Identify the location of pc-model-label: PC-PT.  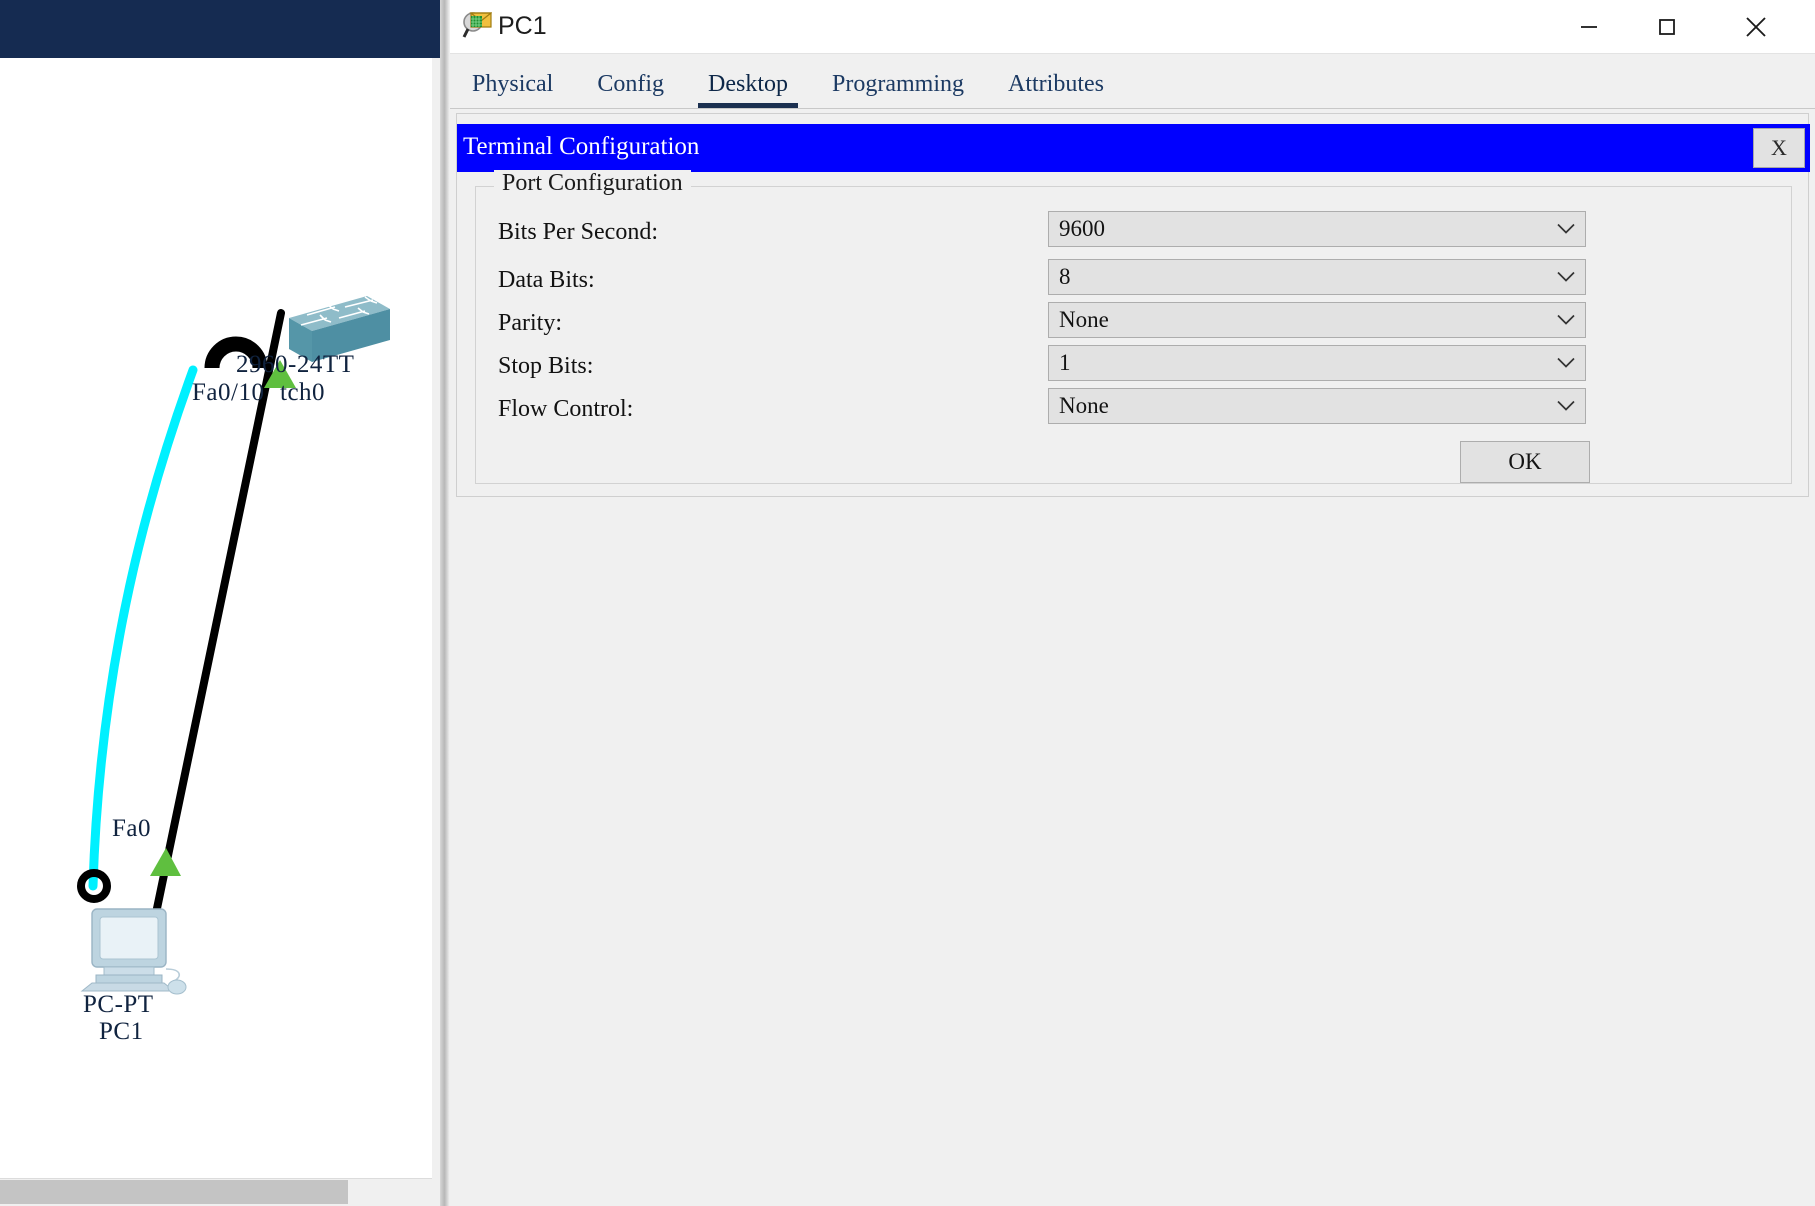
(118, 1004).